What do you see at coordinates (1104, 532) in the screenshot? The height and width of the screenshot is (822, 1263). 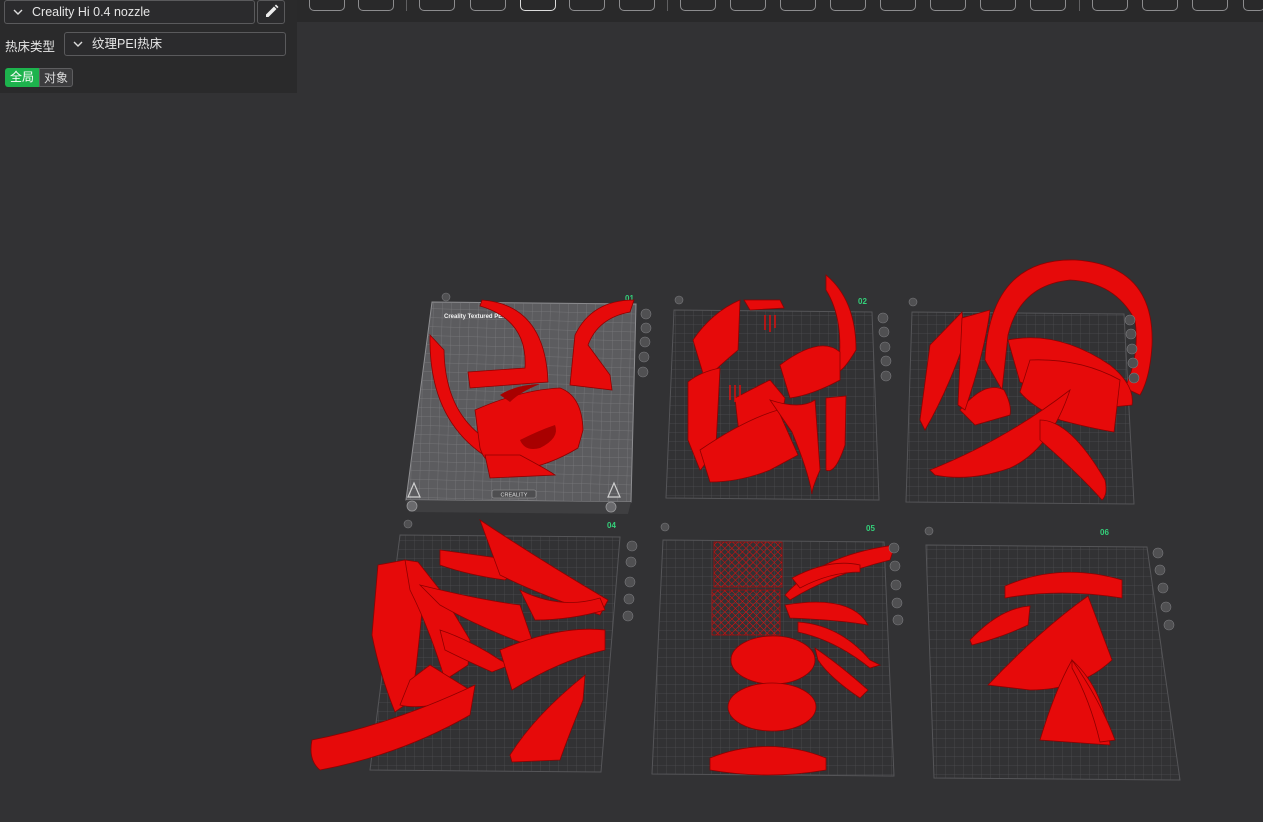 I see `plate-number: 06` at bounding box center [1104, 532].